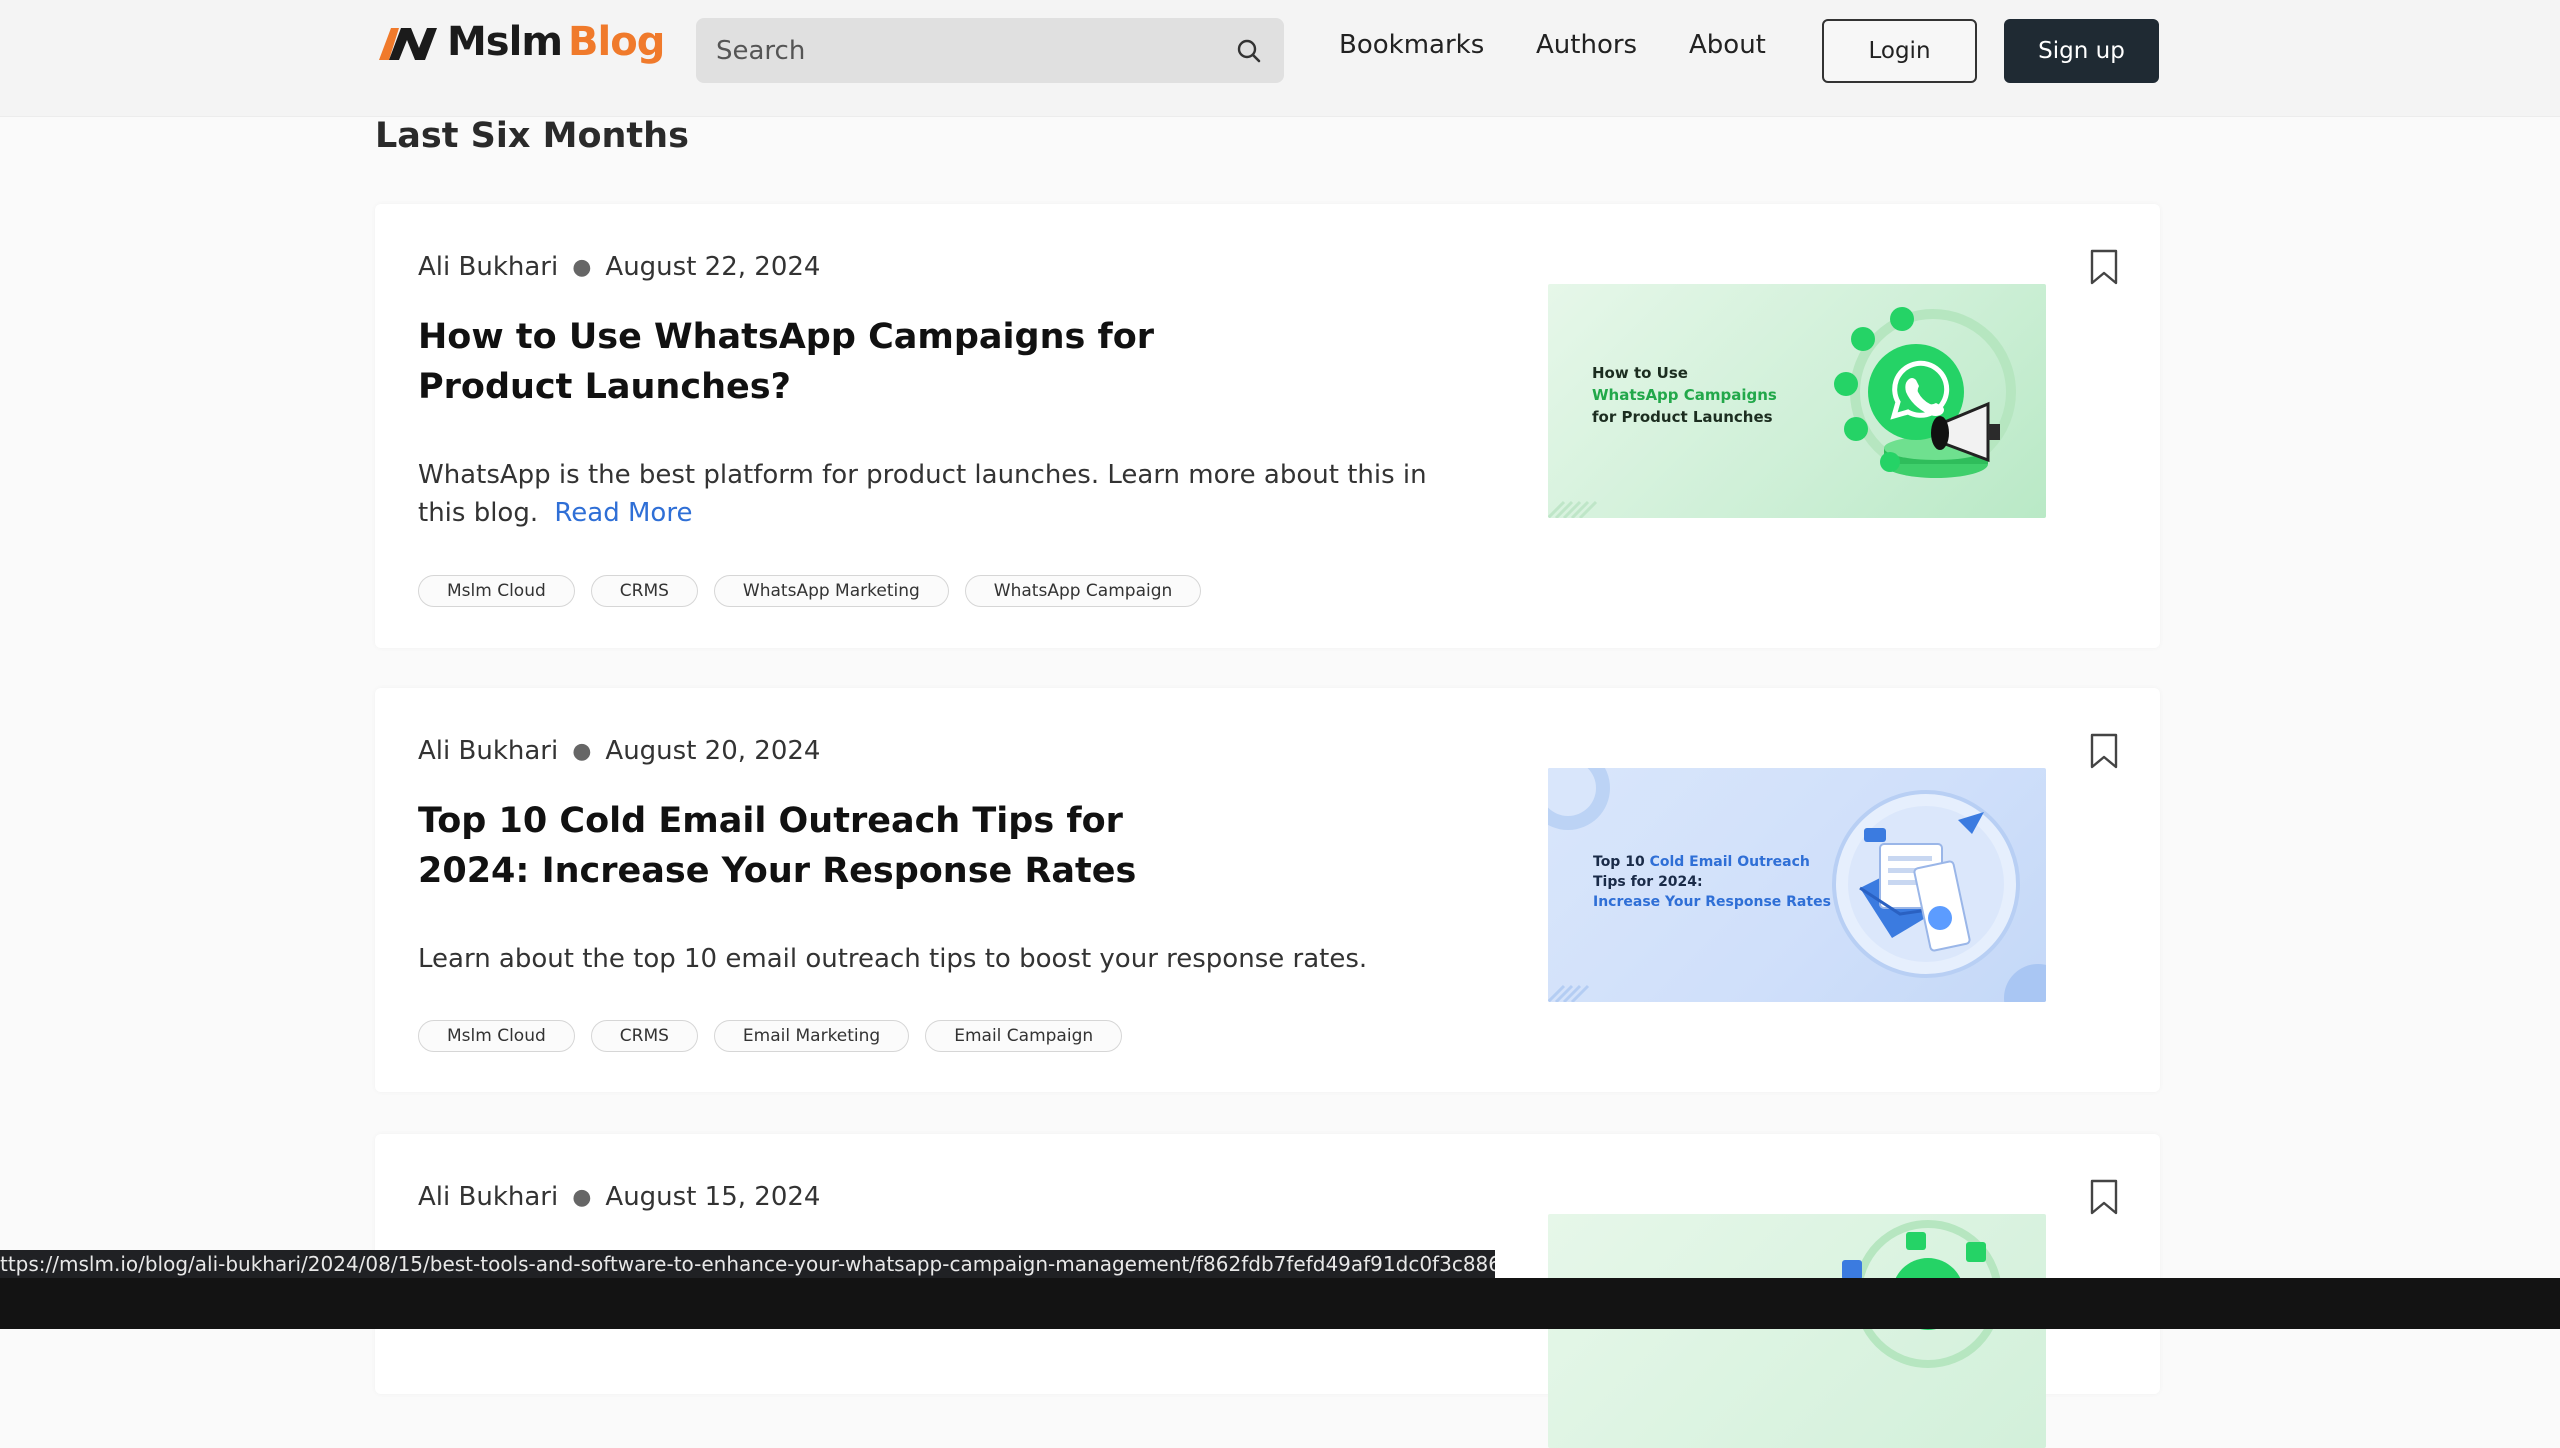 The width and height of the screenshot is (2560, 1448). I want to click on post-date: August 15, 2024, so click(713, 1197).